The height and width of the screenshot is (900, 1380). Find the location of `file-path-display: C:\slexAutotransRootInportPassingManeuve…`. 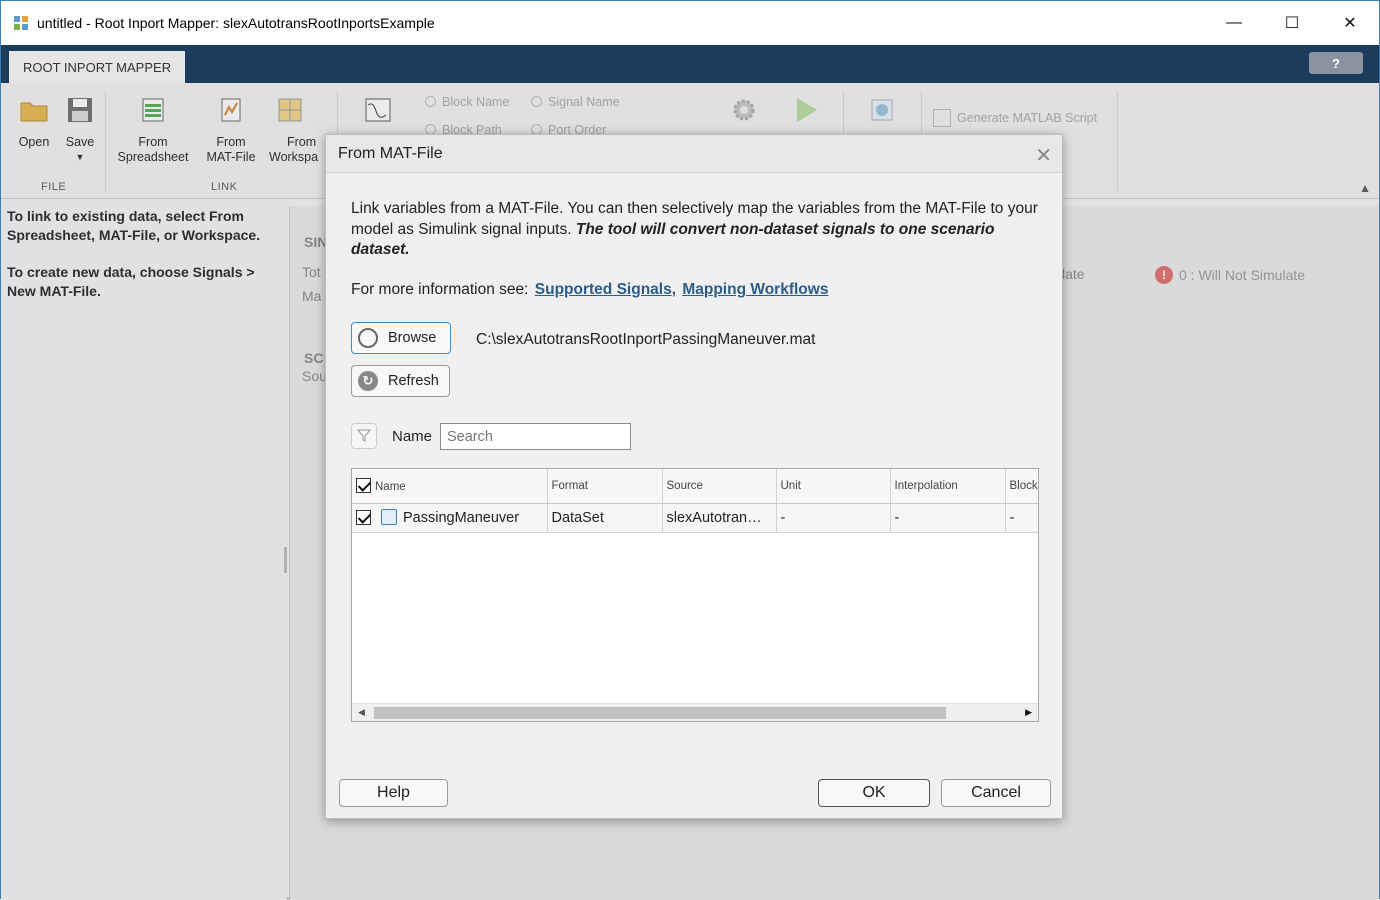

file-path-display: C:\slexAutotransRootInportPassingManeuve… is located at coordinates (646, 339).